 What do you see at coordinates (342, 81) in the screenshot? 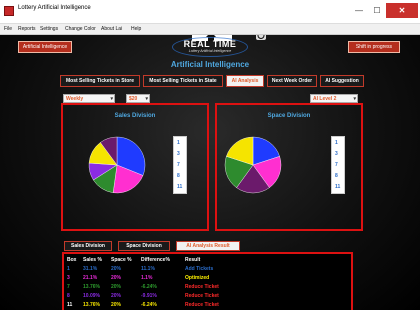
I see `tab-ai-suggestion: AI Suggestion` at bounding box center [342, 81].